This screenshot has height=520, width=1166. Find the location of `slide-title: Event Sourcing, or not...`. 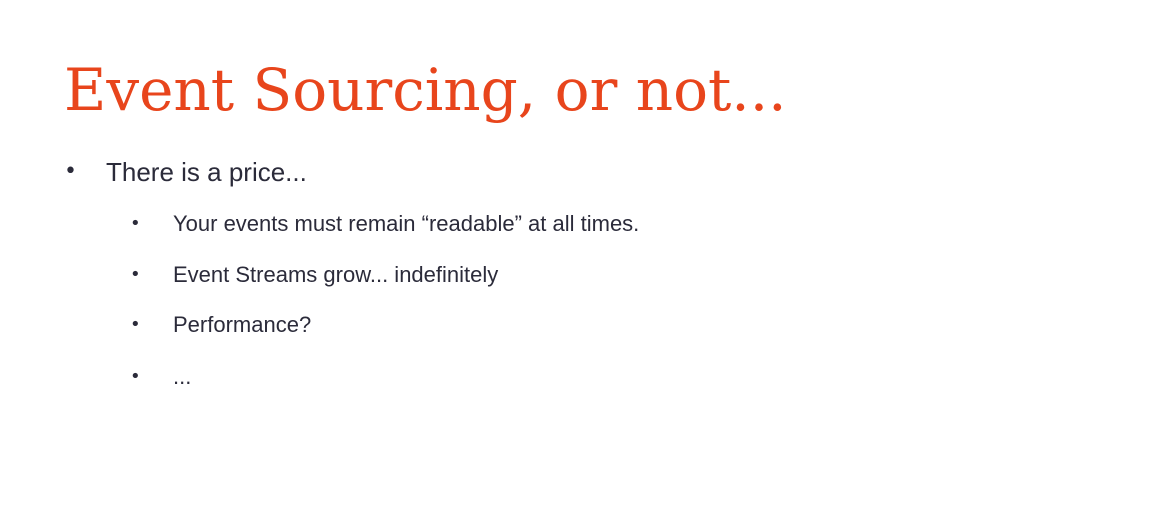

slide-title: Event Sourcing, or not... is located at coordinates (425, 90).